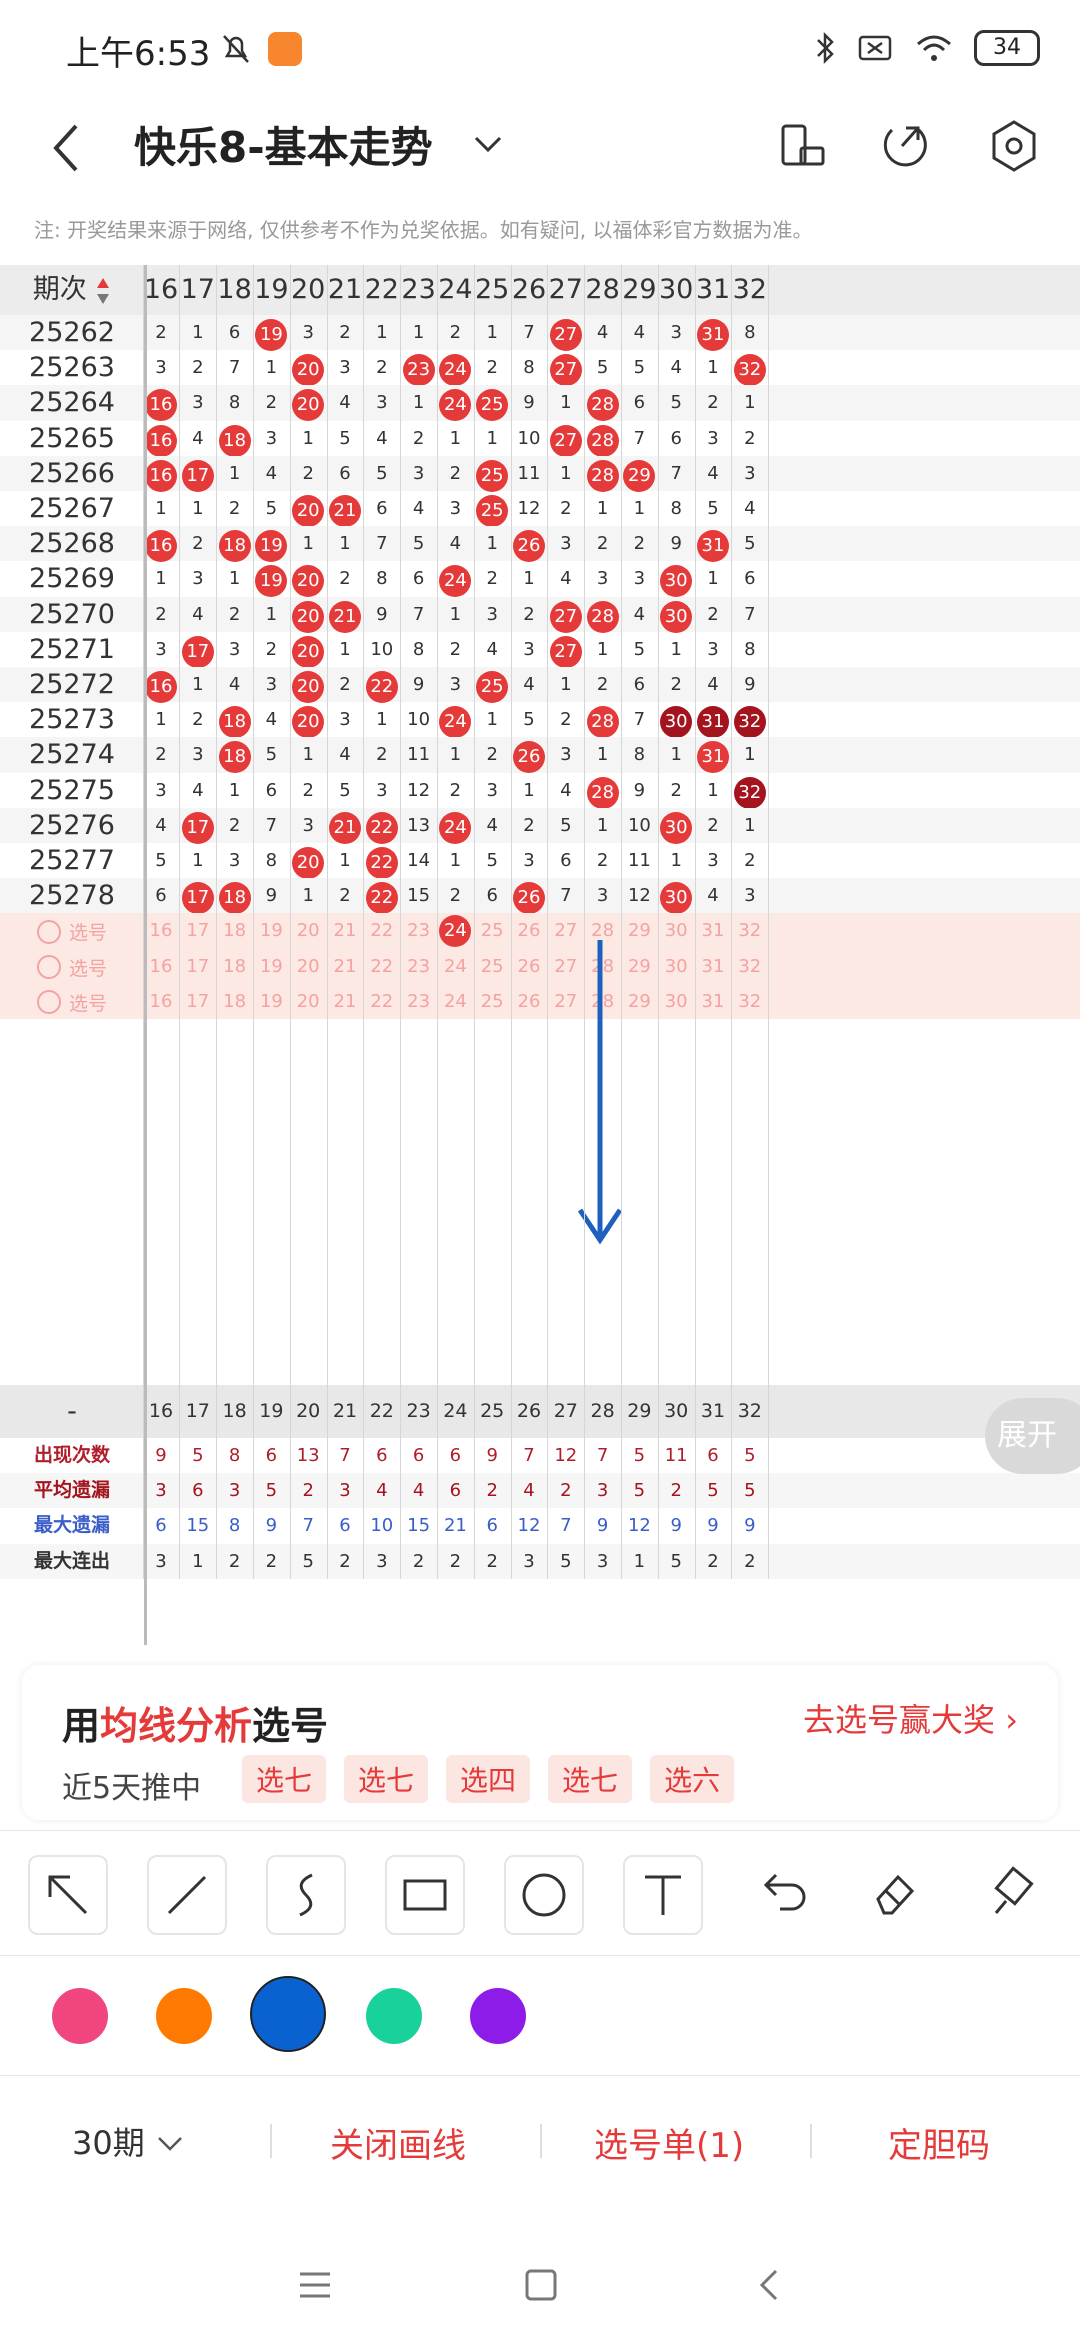 The height and width of the screenshot is (2340, 1080). I want to click on period-label: 25265, so click(72, 438).